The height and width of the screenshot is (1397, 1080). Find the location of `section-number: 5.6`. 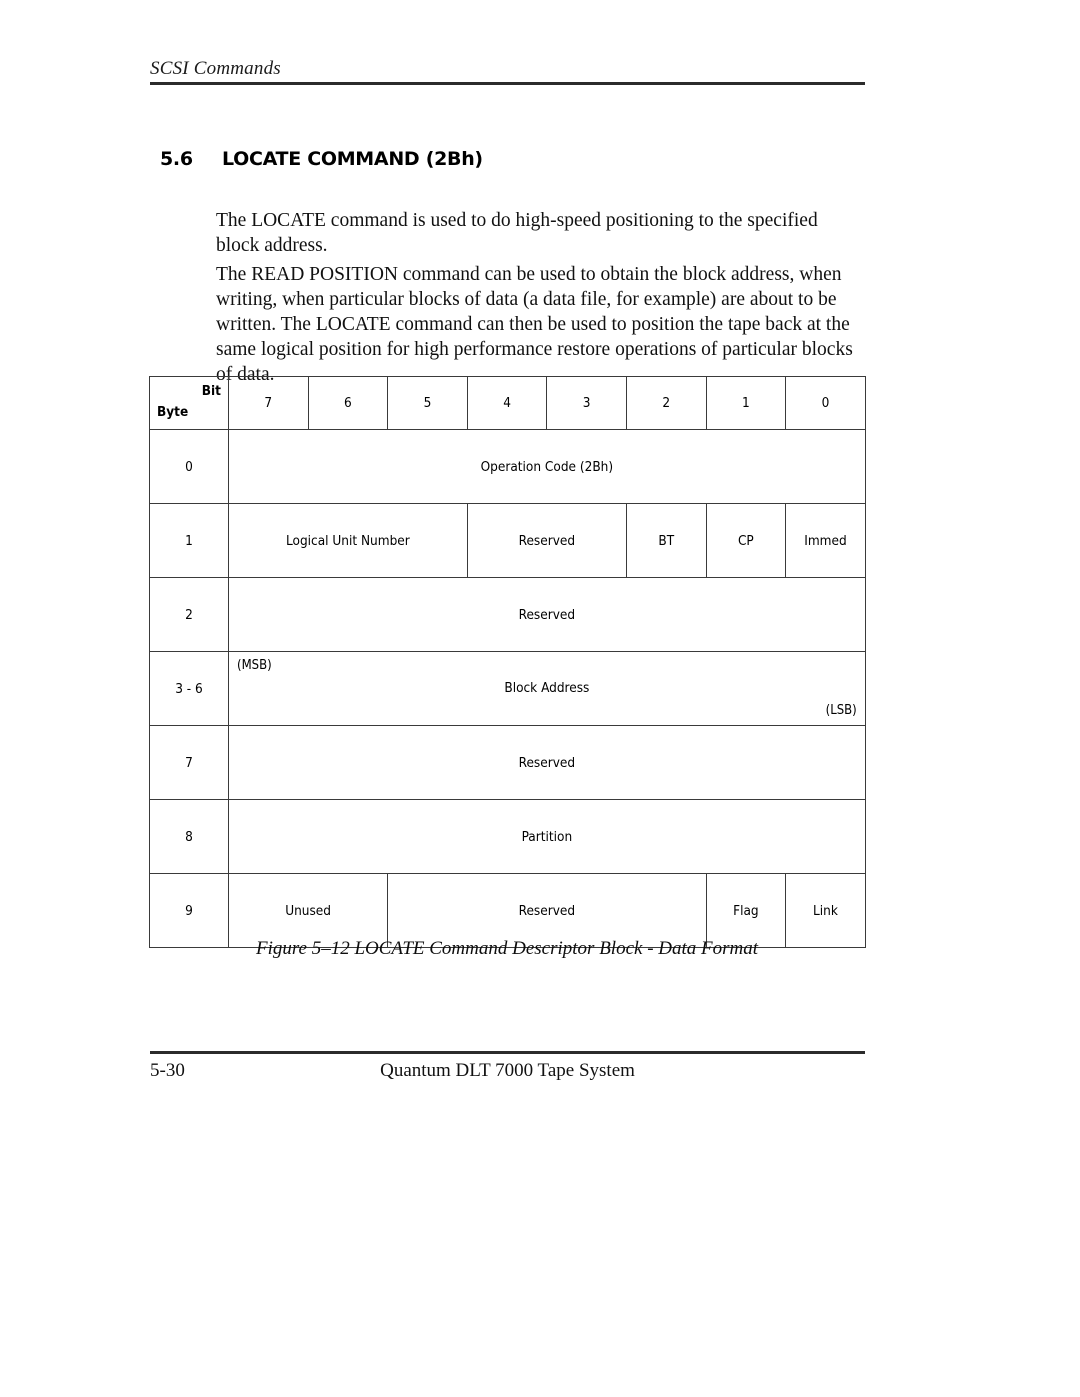

section-number: 5.6 is located at coordinates (176, 159).